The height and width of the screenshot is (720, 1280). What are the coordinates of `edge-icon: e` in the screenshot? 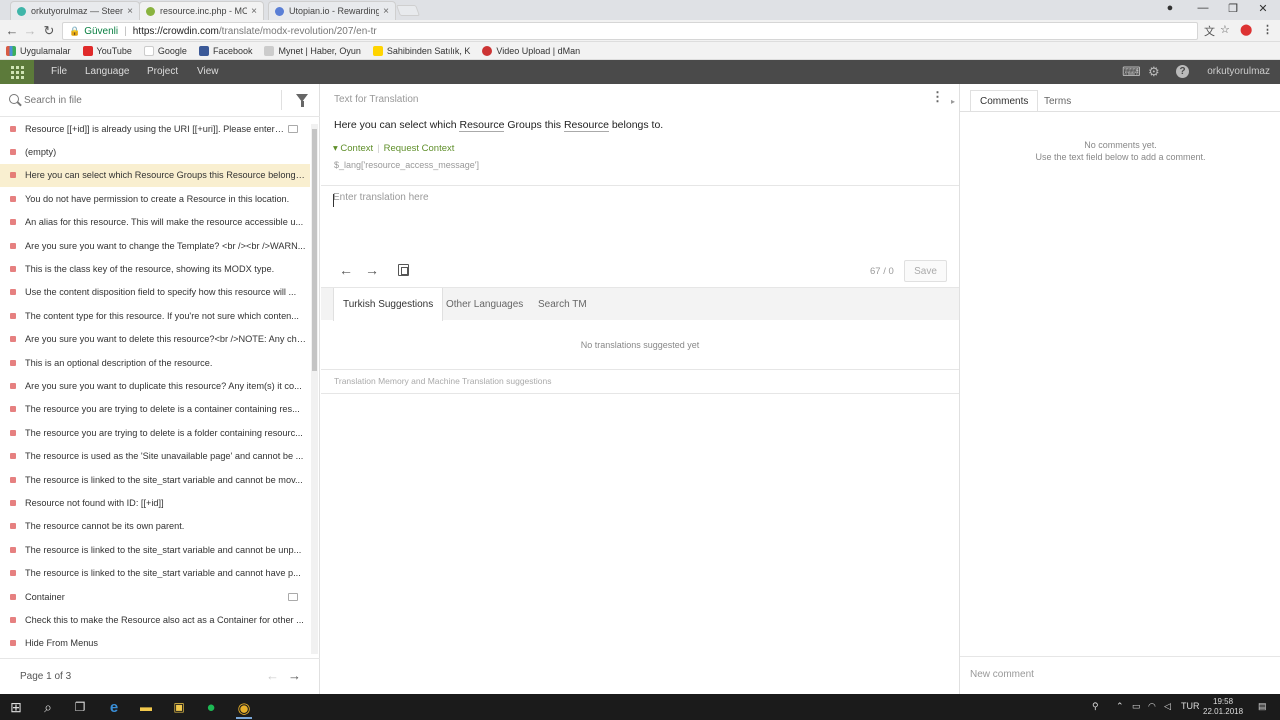 It's located at (114, 707).